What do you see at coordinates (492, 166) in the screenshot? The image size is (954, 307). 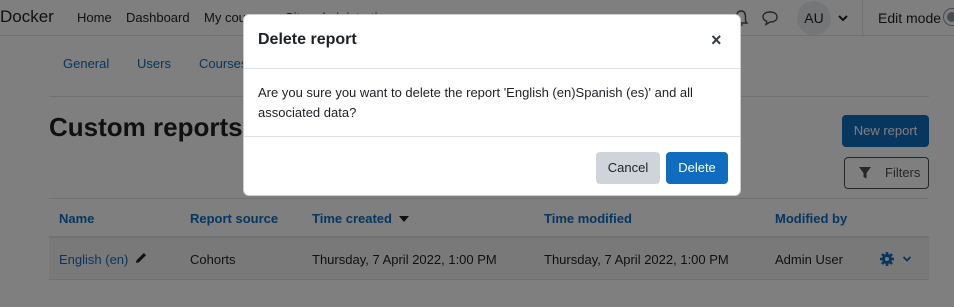 I see `modal-footer: Cancel Delete` at bounding box center [492, 166].